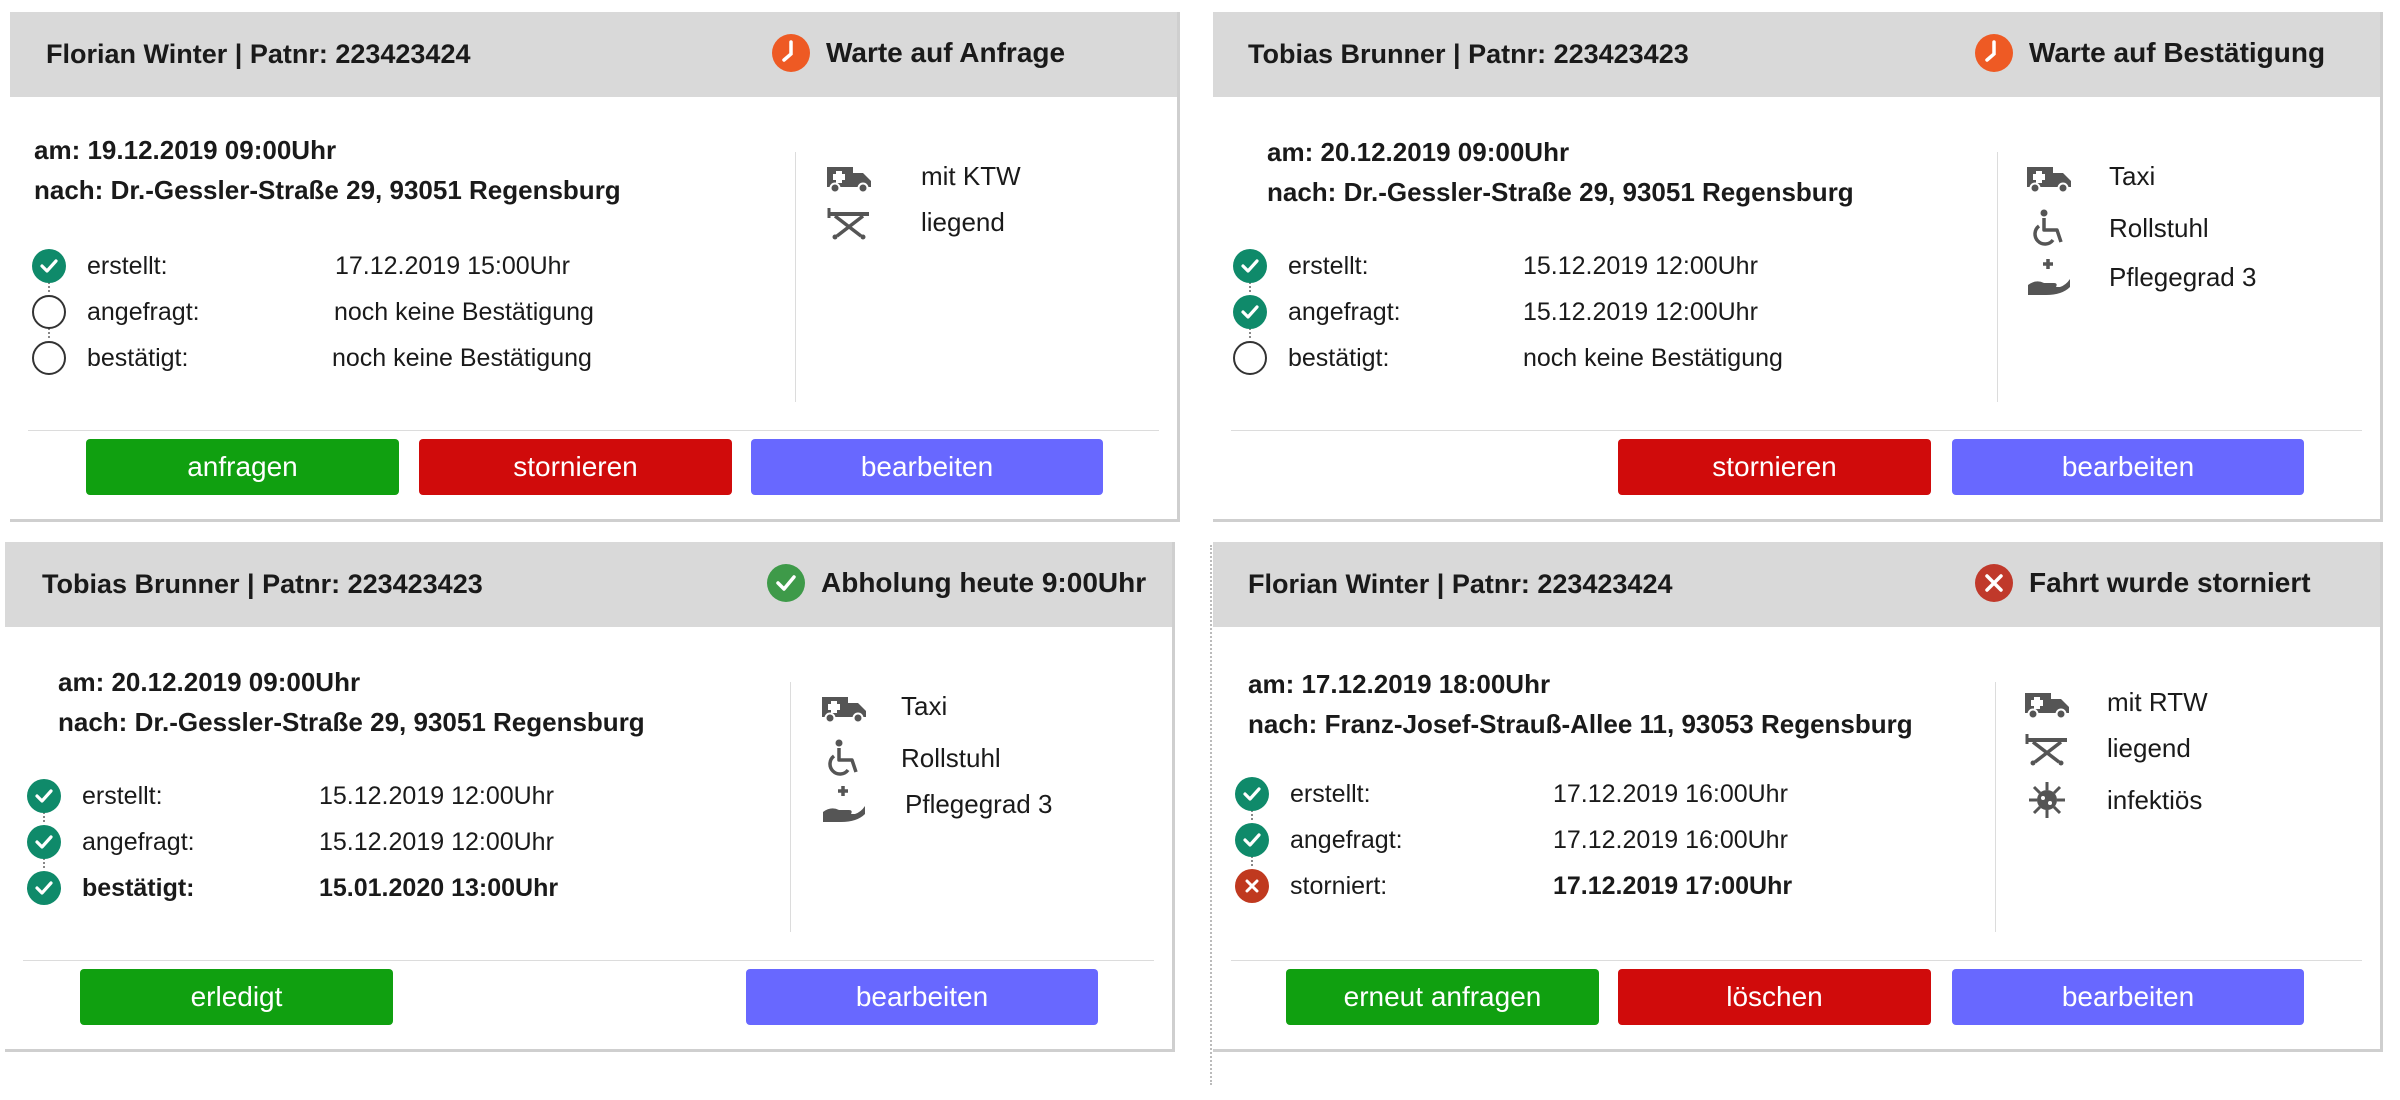 Image resolution: width=2400 pixels, height=1100 pixels. I want to click on request-button: anfragen, so click(242, 467).